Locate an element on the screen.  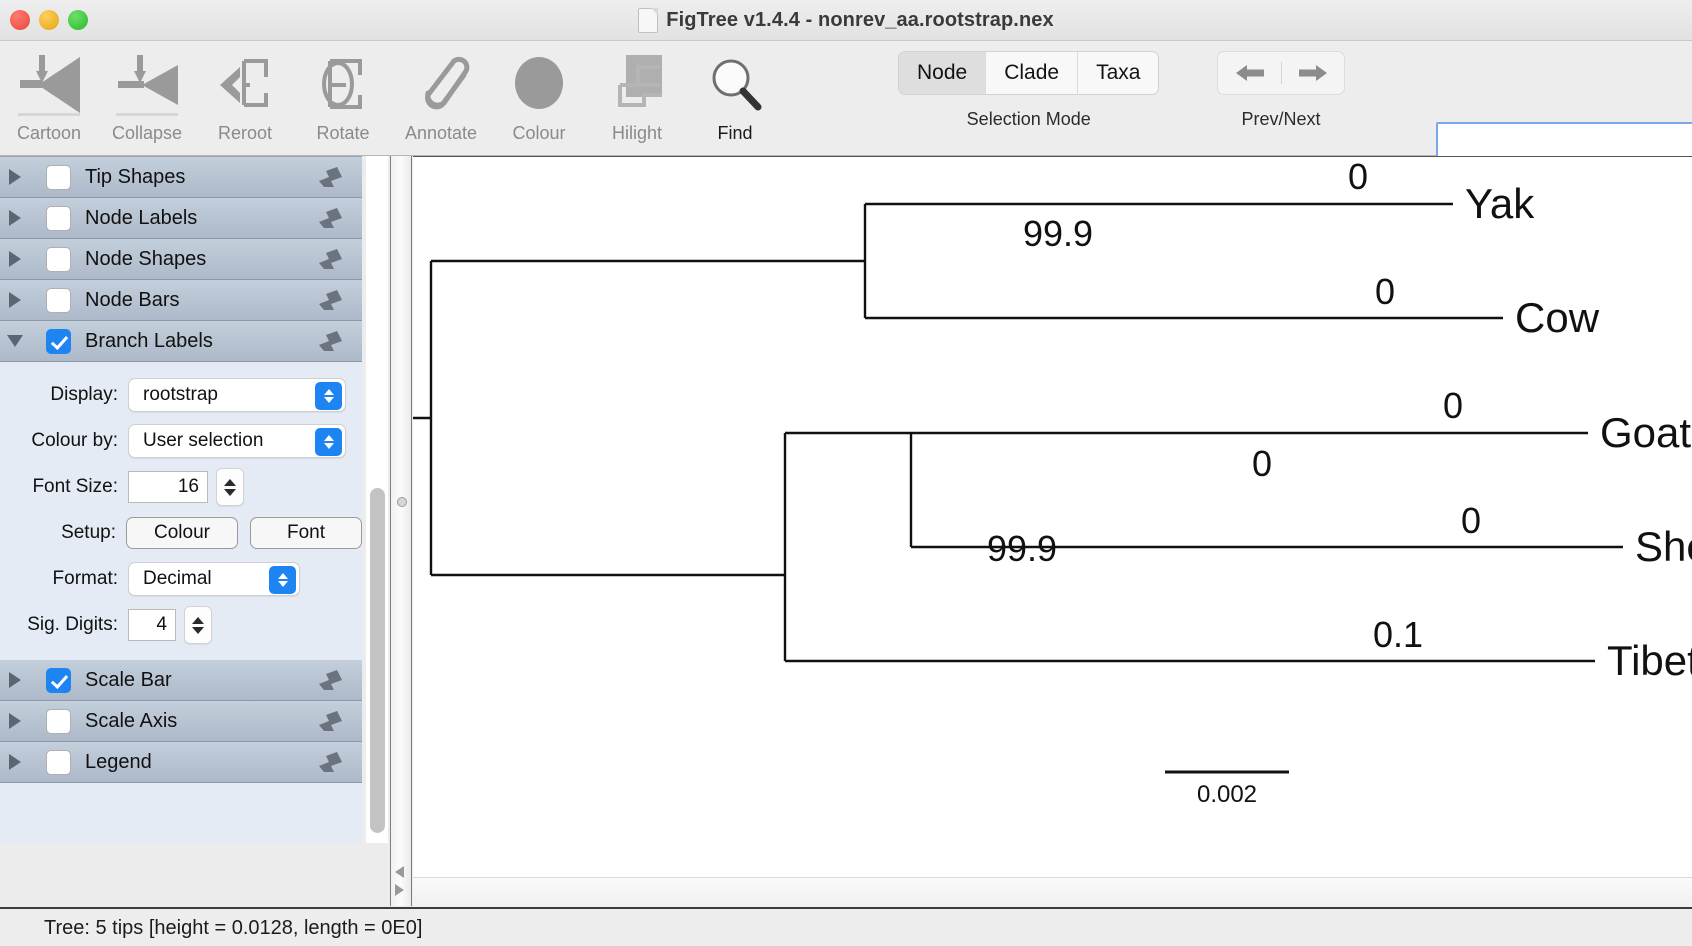
branch-label-3: 0 is located at coordinates (1453, 405).